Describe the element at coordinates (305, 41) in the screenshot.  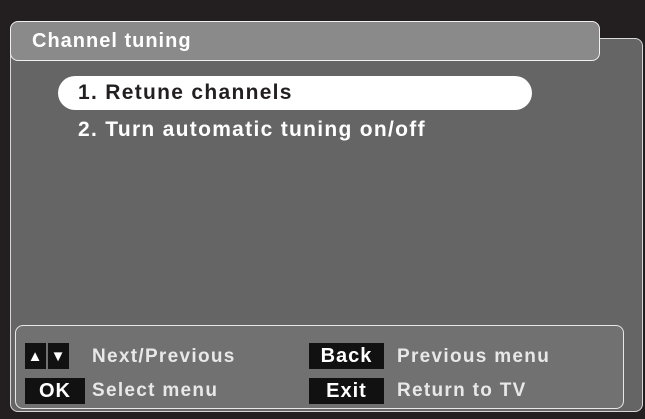
I see `title-bar: Channel tuning` at that location.